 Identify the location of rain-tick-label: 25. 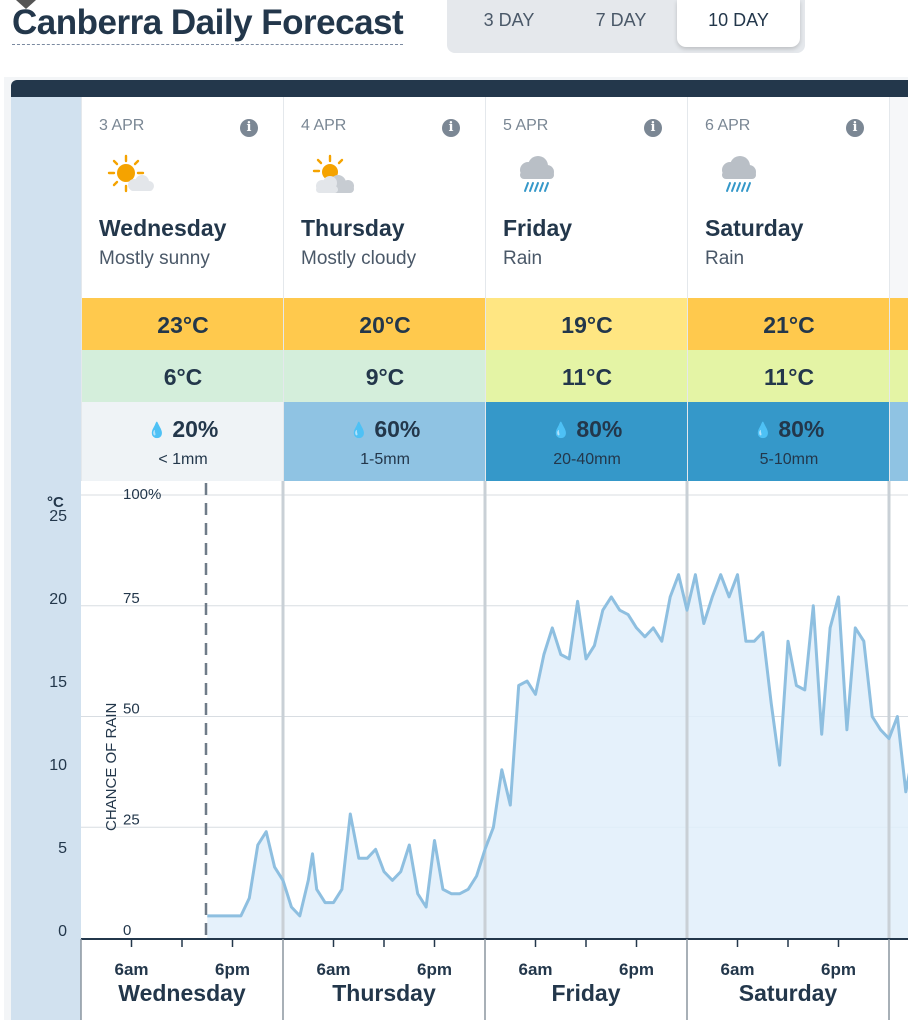
(131, 819).